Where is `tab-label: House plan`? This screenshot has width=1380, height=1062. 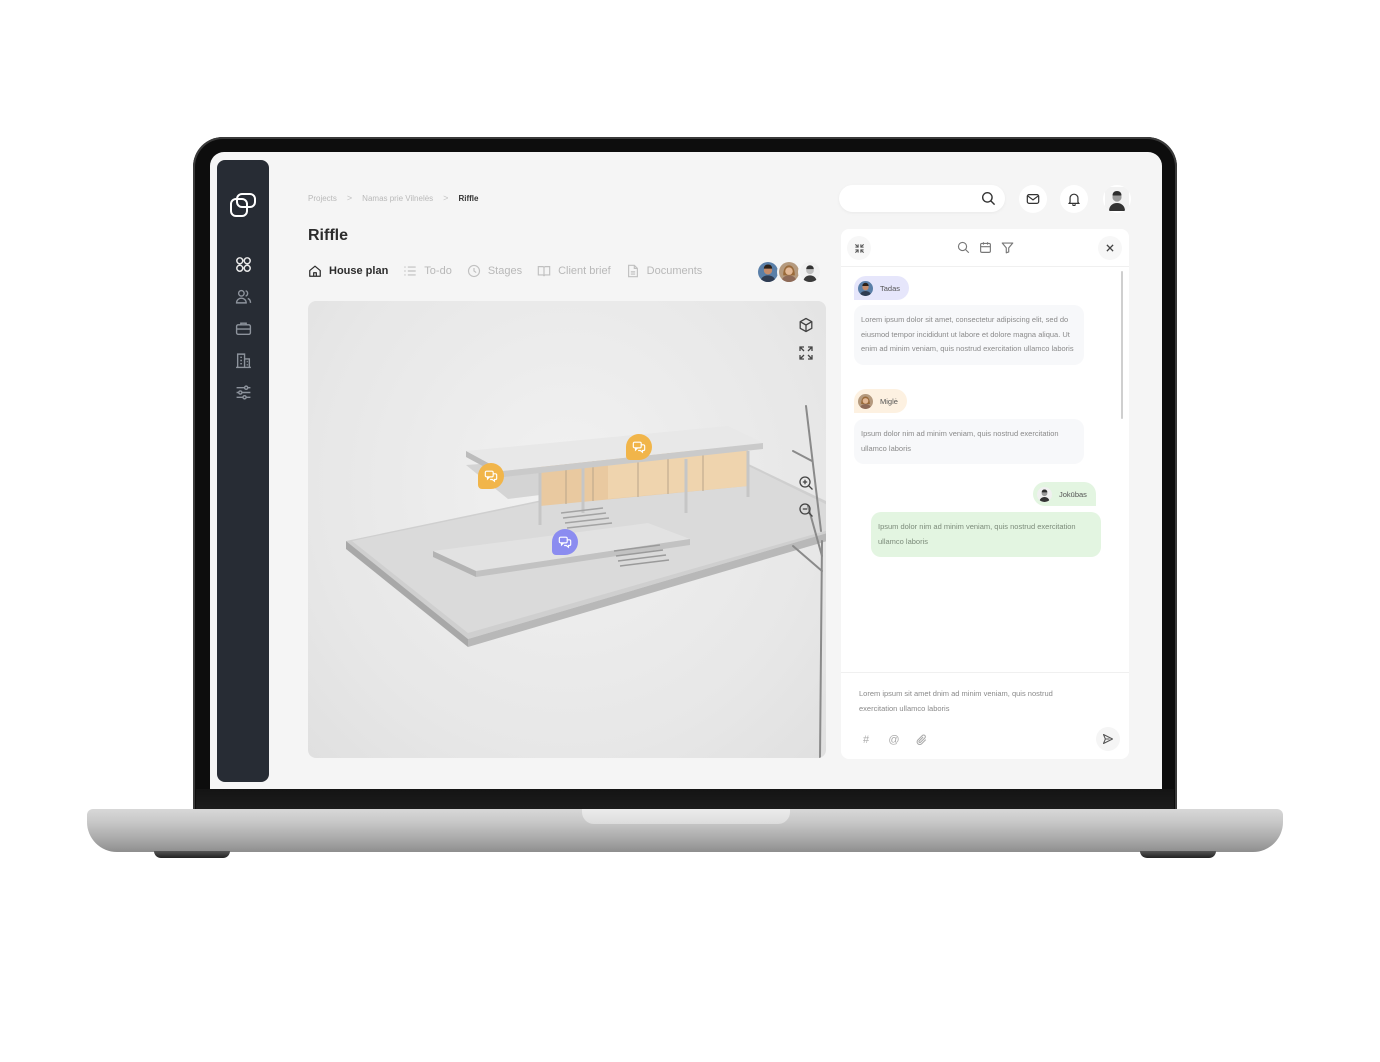 tab-label: House plan is located at coordinates (359, 271).